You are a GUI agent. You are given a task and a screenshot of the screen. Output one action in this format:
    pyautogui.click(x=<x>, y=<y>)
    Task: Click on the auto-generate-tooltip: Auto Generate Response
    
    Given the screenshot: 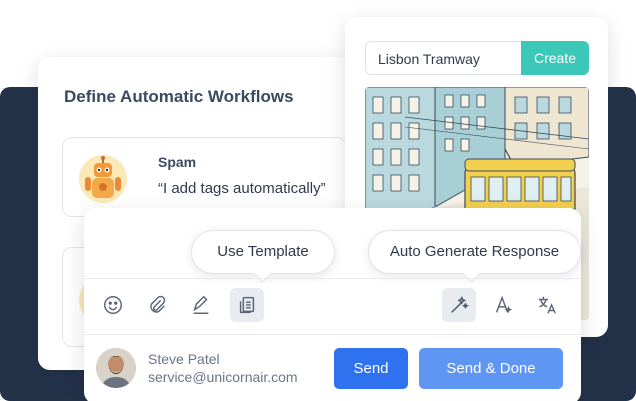 What is the action you would take?
    pyautogui.click(x=474, y=252)
    